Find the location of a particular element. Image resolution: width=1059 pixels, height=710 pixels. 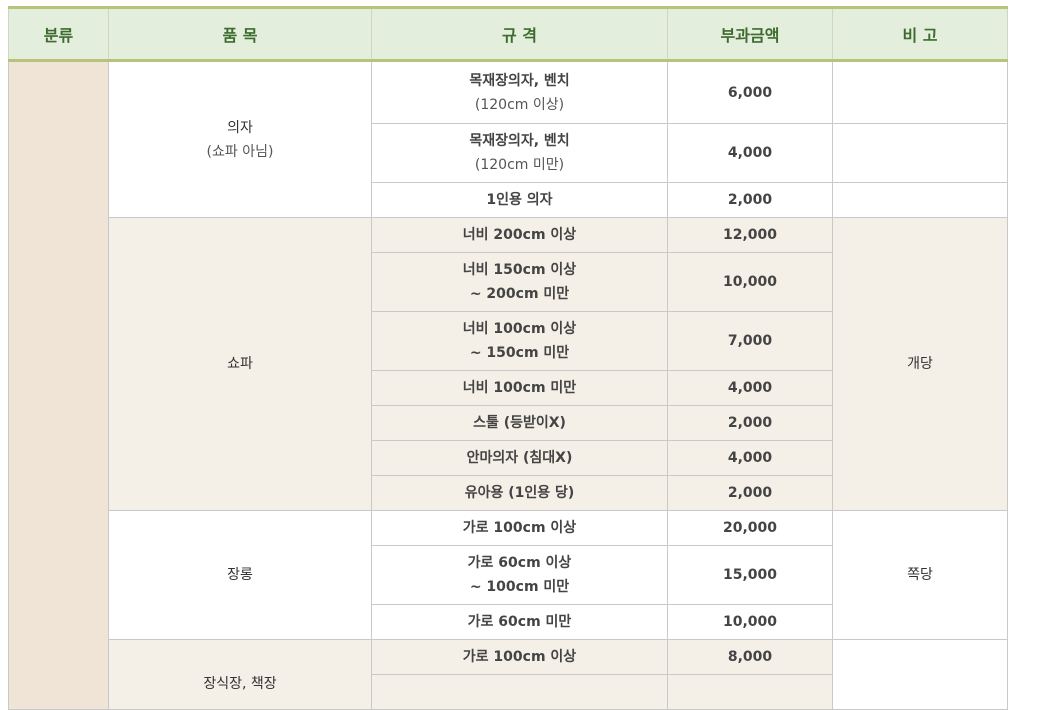

spec-cell: 안마의자 (침대X) is located at coordinates (519, 458).